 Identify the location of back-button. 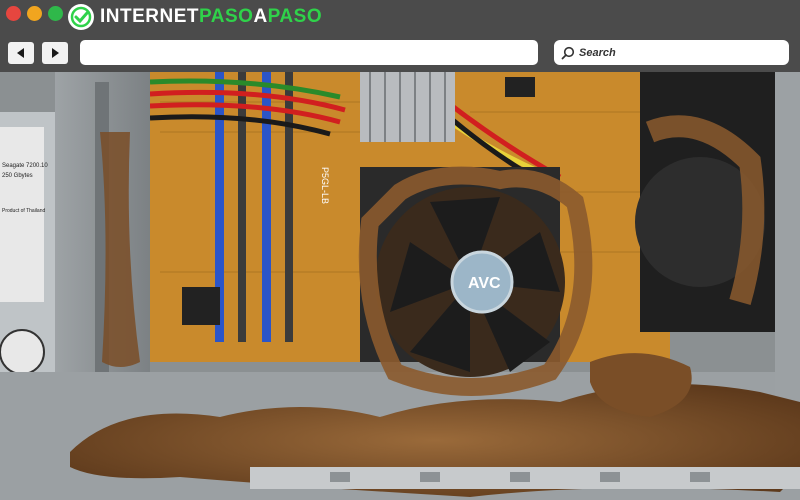
(21, 53).